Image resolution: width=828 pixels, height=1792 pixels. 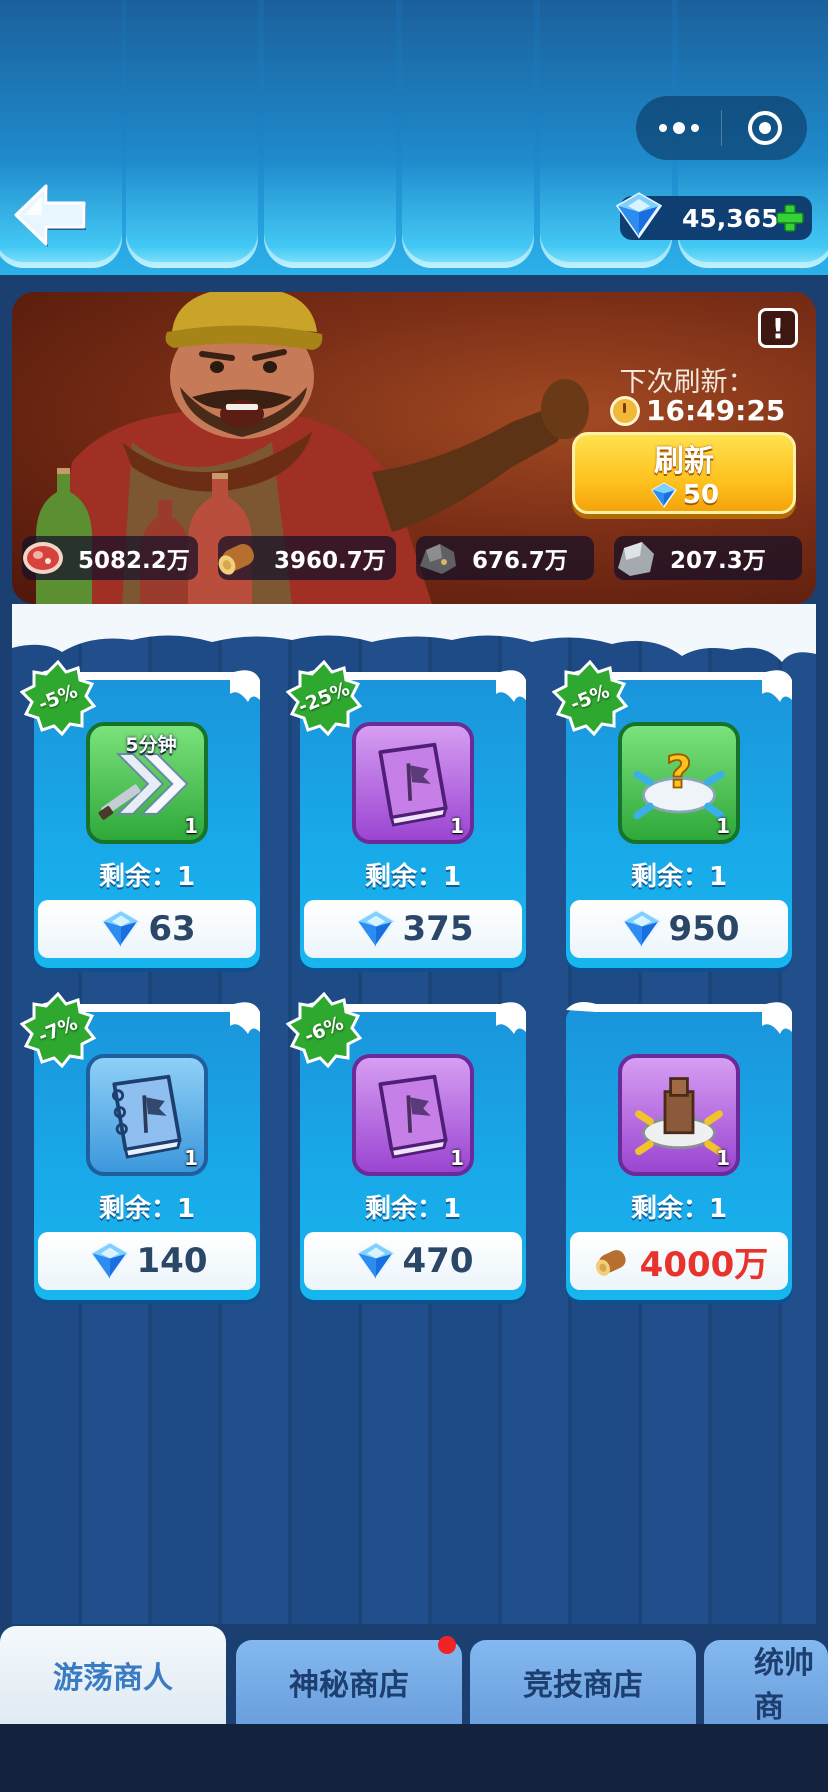 I want to click on shop-info-button: !, so click(x=778, y=328).